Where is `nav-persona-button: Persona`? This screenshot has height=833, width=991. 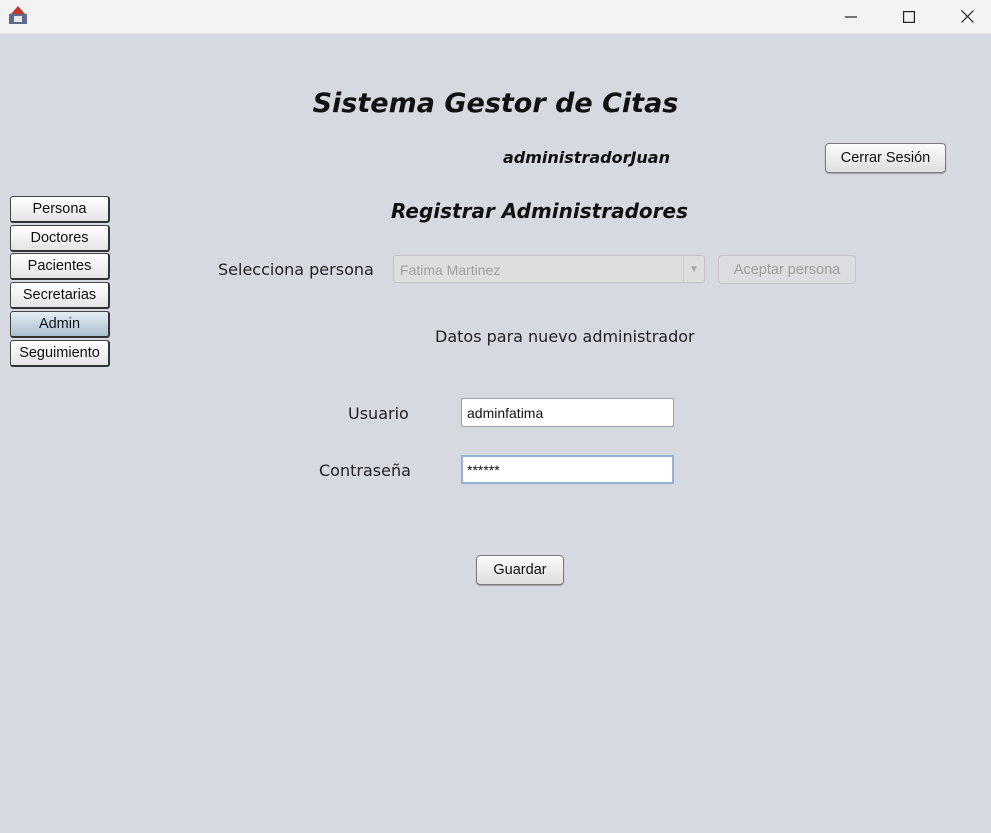 nav-persona-button: Persona is located at coordinates (60, 209).